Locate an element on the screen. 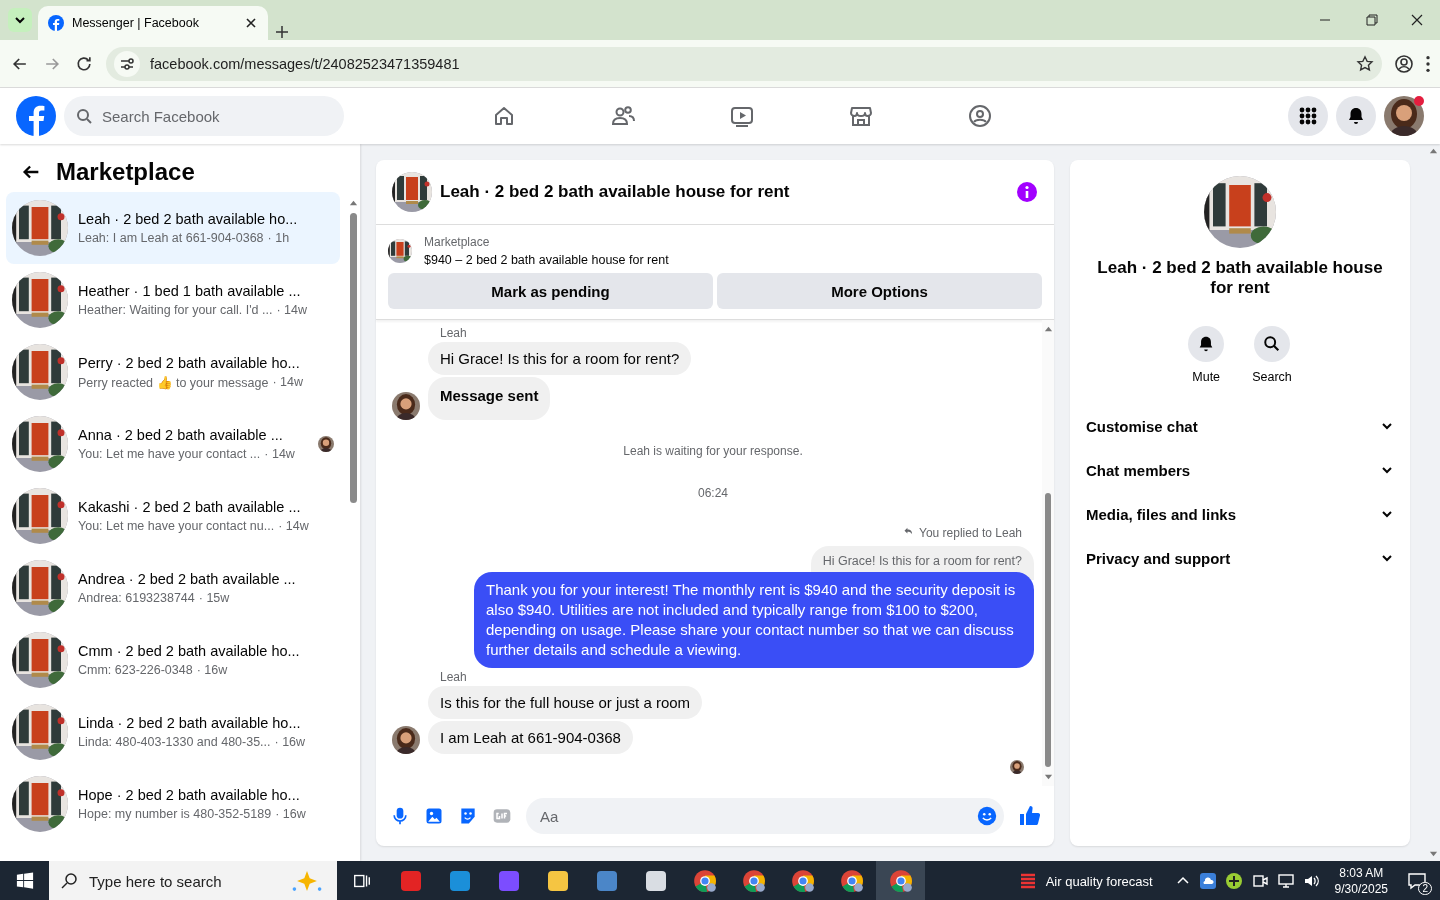 This screenshot has height=900, width=1440. message-bubble: Hi Grace! Is this for a room for rent? is located at coordinates (560, 358).